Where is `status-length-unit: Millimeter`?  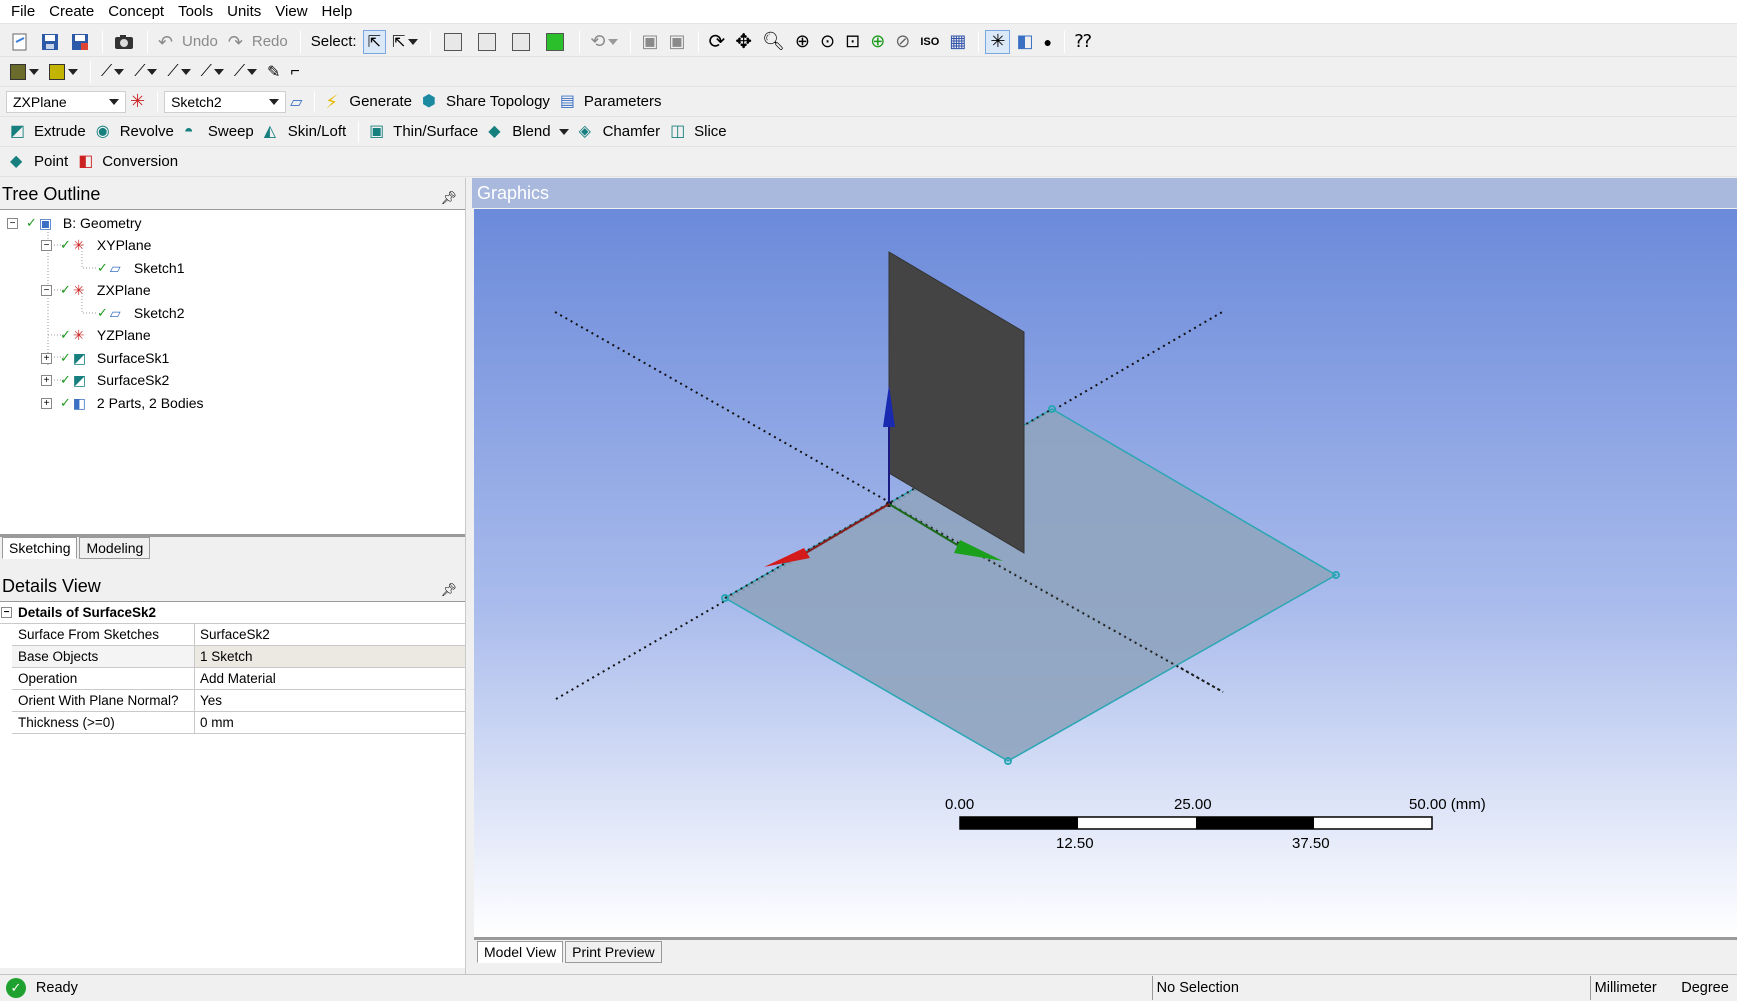 status-length-unit: Millimeter is located at coordinates (1633, 988).